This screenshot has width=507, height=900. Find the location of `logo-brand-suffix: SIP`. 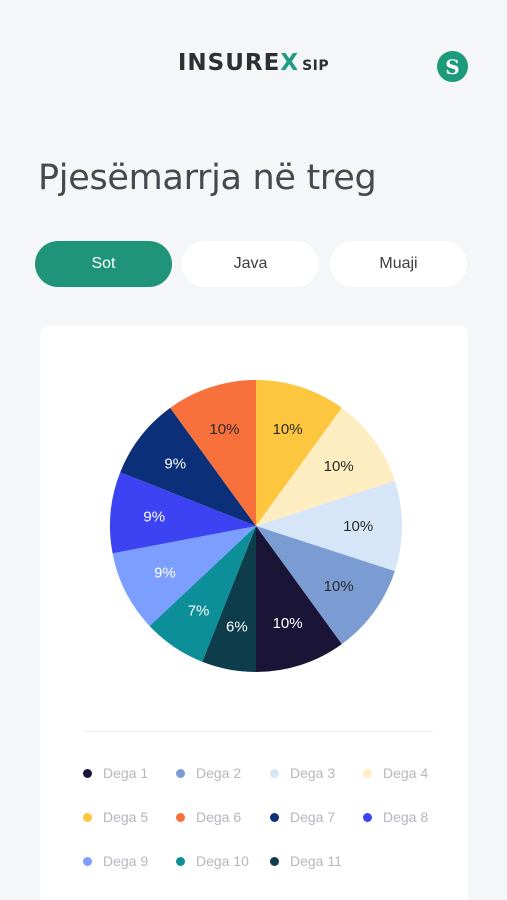

logo-brand-suffix: SIP is located at coordinates (316, 66).